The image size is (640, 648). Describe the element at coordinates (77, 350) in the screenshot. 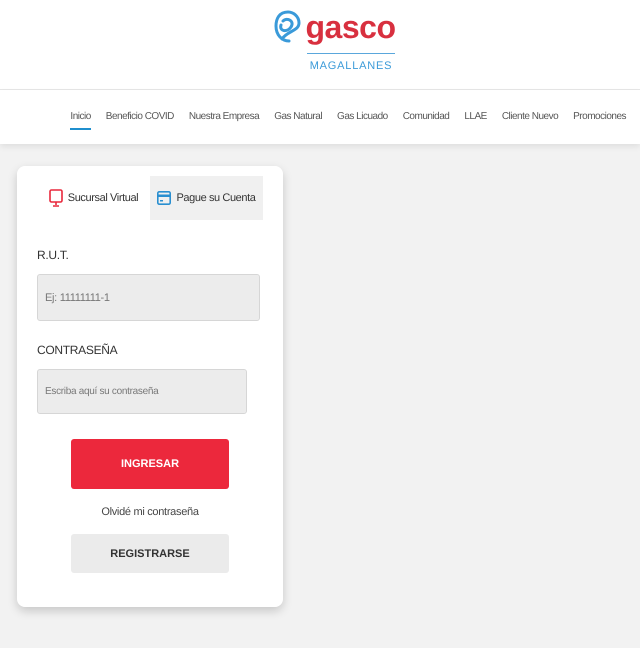

I see `field-label: CONTRASEÑA` at that location.